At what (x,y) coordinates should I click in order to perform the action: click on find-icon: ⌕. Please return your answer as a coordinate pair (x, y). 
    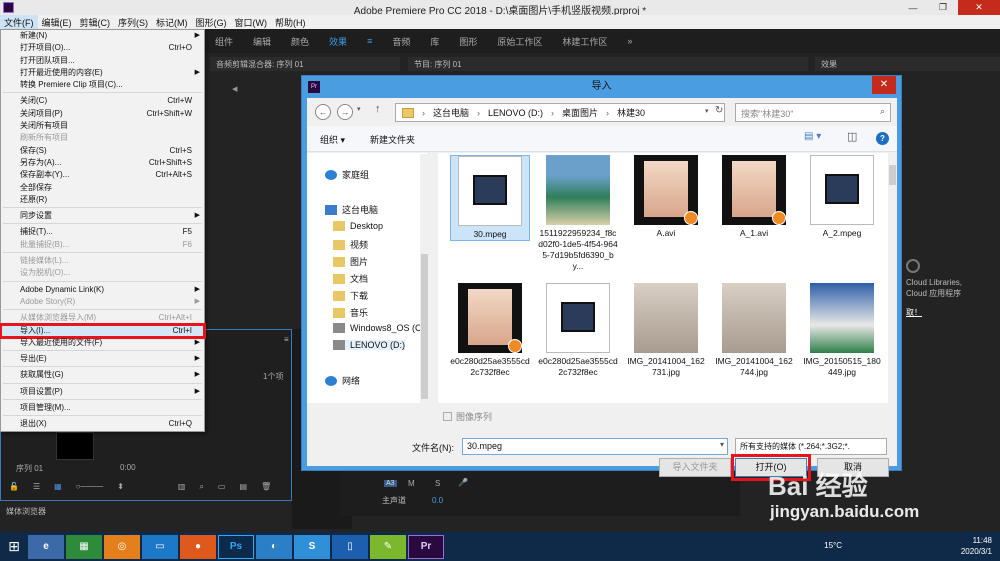
    Looking at the image, I should click on (201, 488).